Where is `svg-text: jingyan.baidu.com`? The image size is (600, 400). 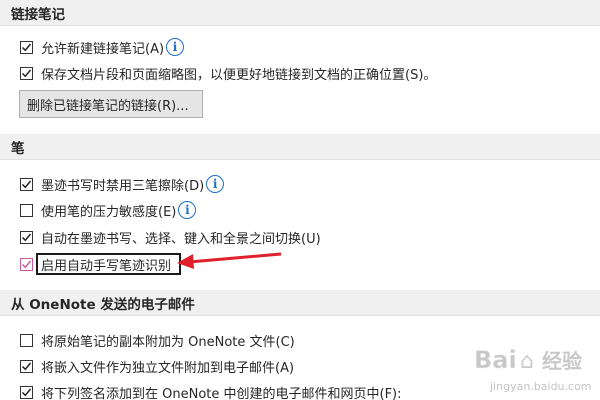 svg-text: jingyan.baidu.com is located at coordinates (540, 386).